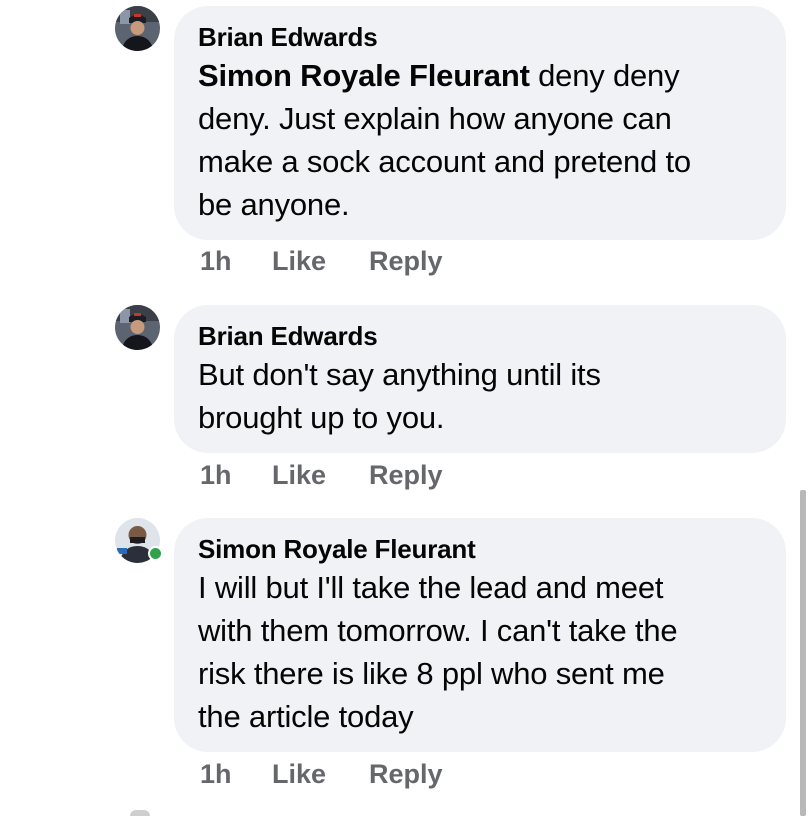  Describe the element at coordinates (431, 673) in the screenshot. I see `comment-line: risk there is like 8 ppl who sent me` at that location.